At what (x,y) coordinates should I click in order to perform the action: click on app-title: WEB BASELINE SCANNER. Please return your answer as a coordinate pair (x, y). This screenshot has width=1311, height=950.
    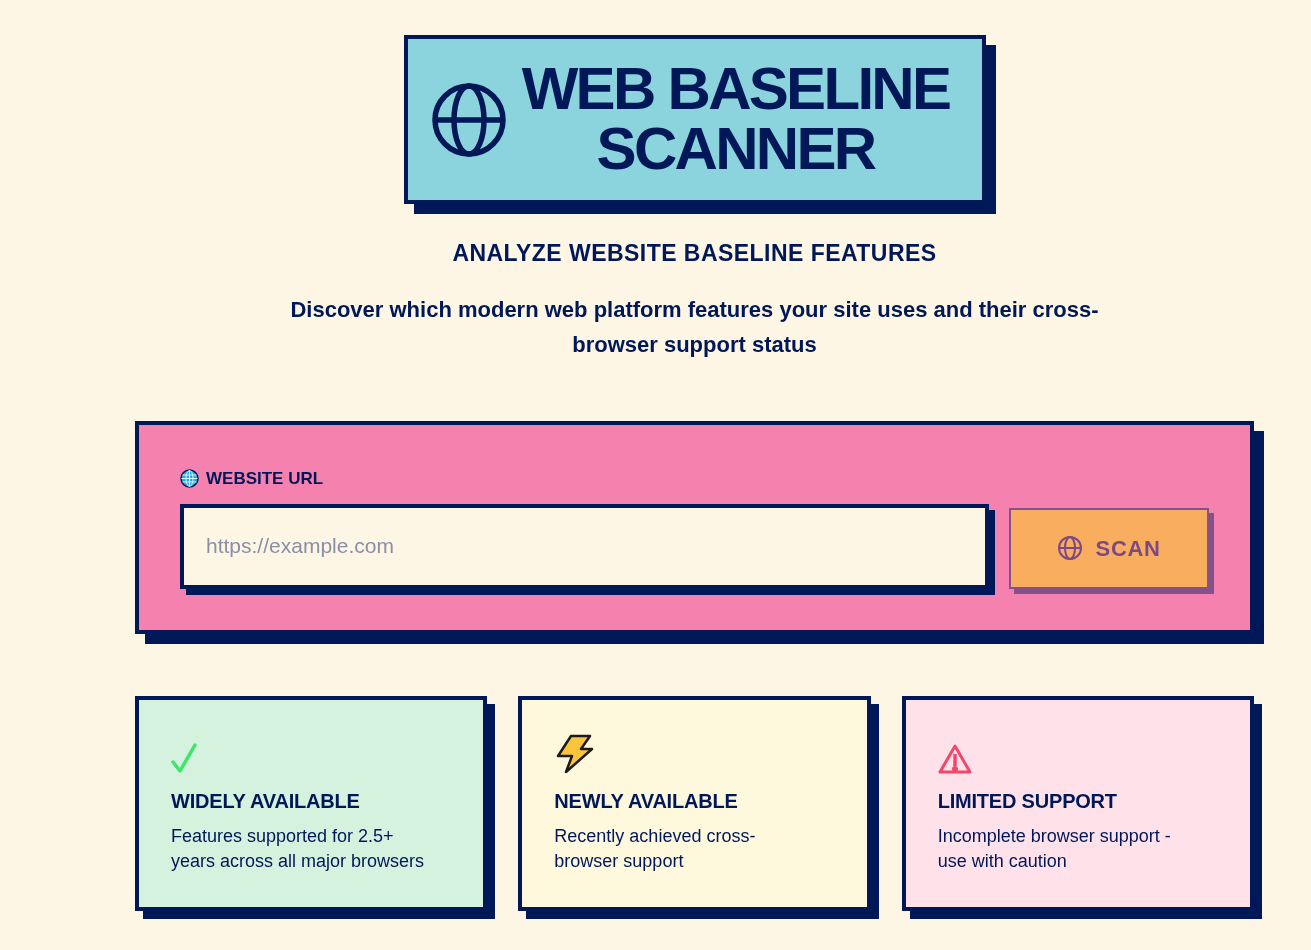
    Looking at the image, I should click on (735, 118).